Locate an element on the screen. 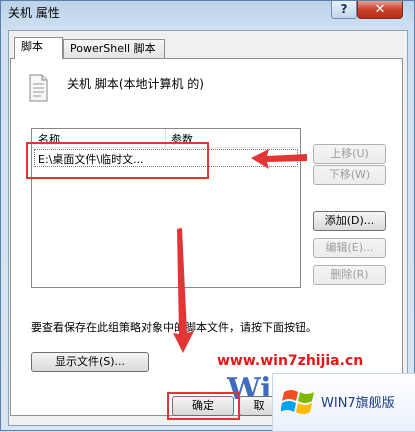 The width and height of the screenshot is (415, 432). tab-powershell-label: PowerShell 脚本 is located at coordinates (113, 48).